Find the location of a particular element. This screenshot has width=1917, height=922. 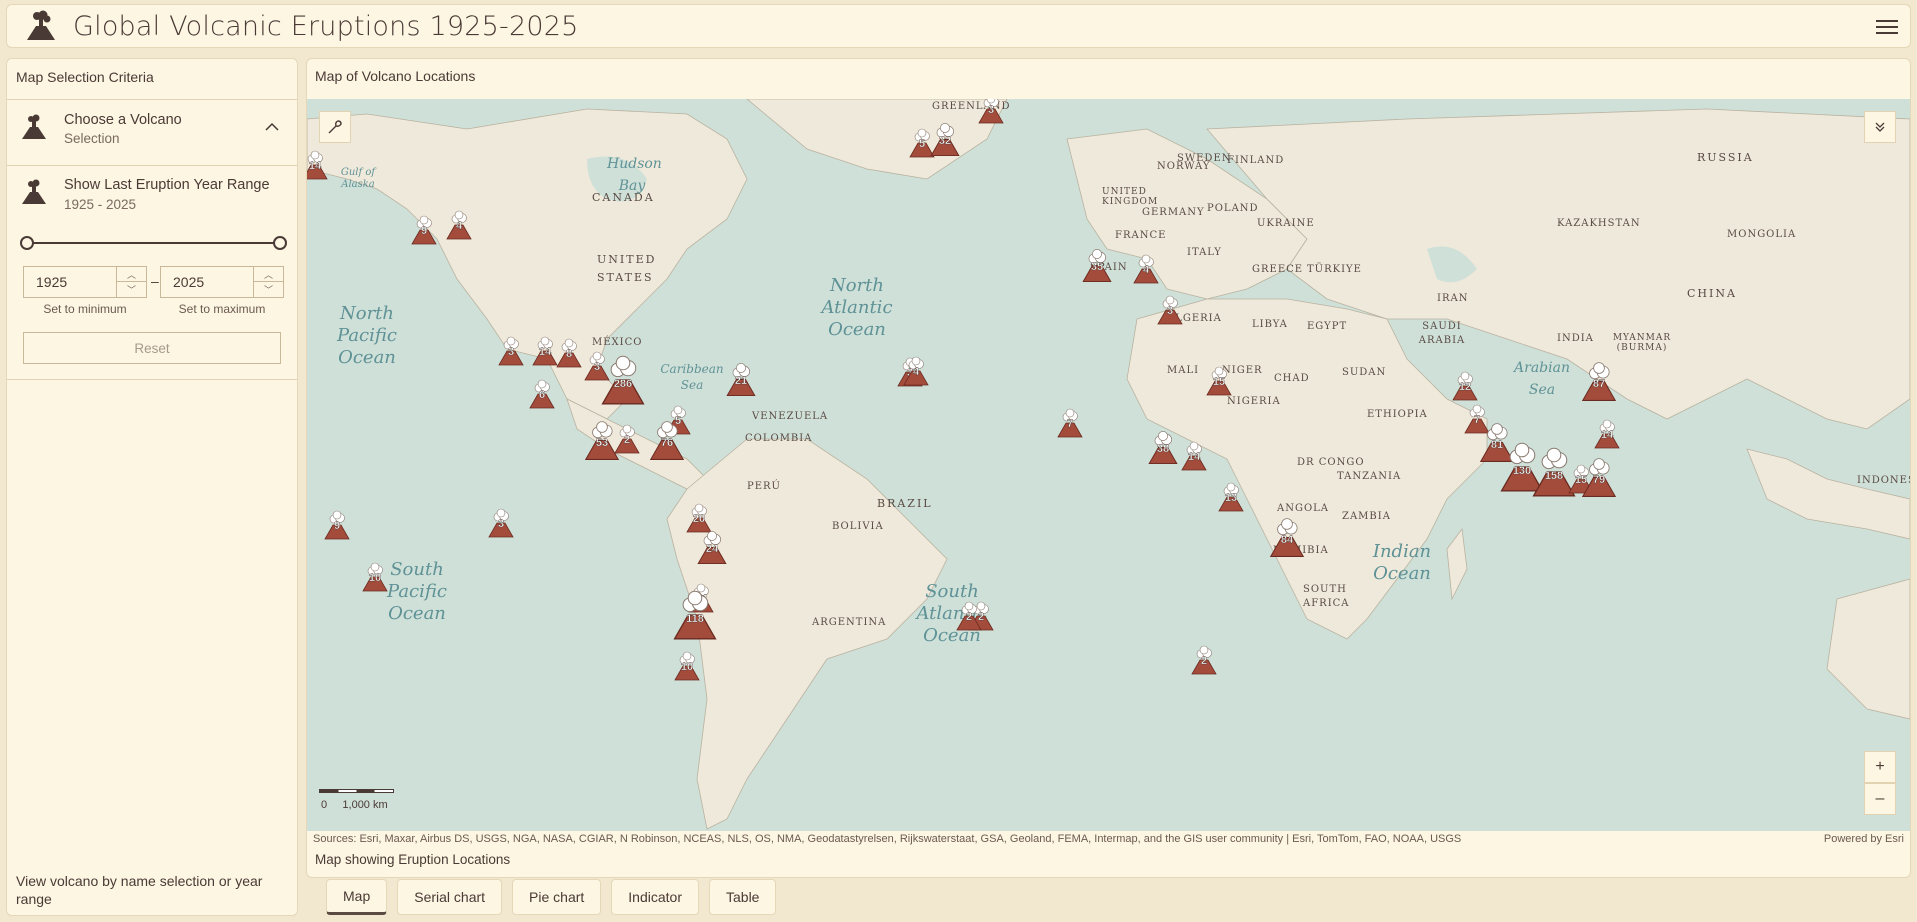

tab-label: Table is located at coordinates (743, 897).